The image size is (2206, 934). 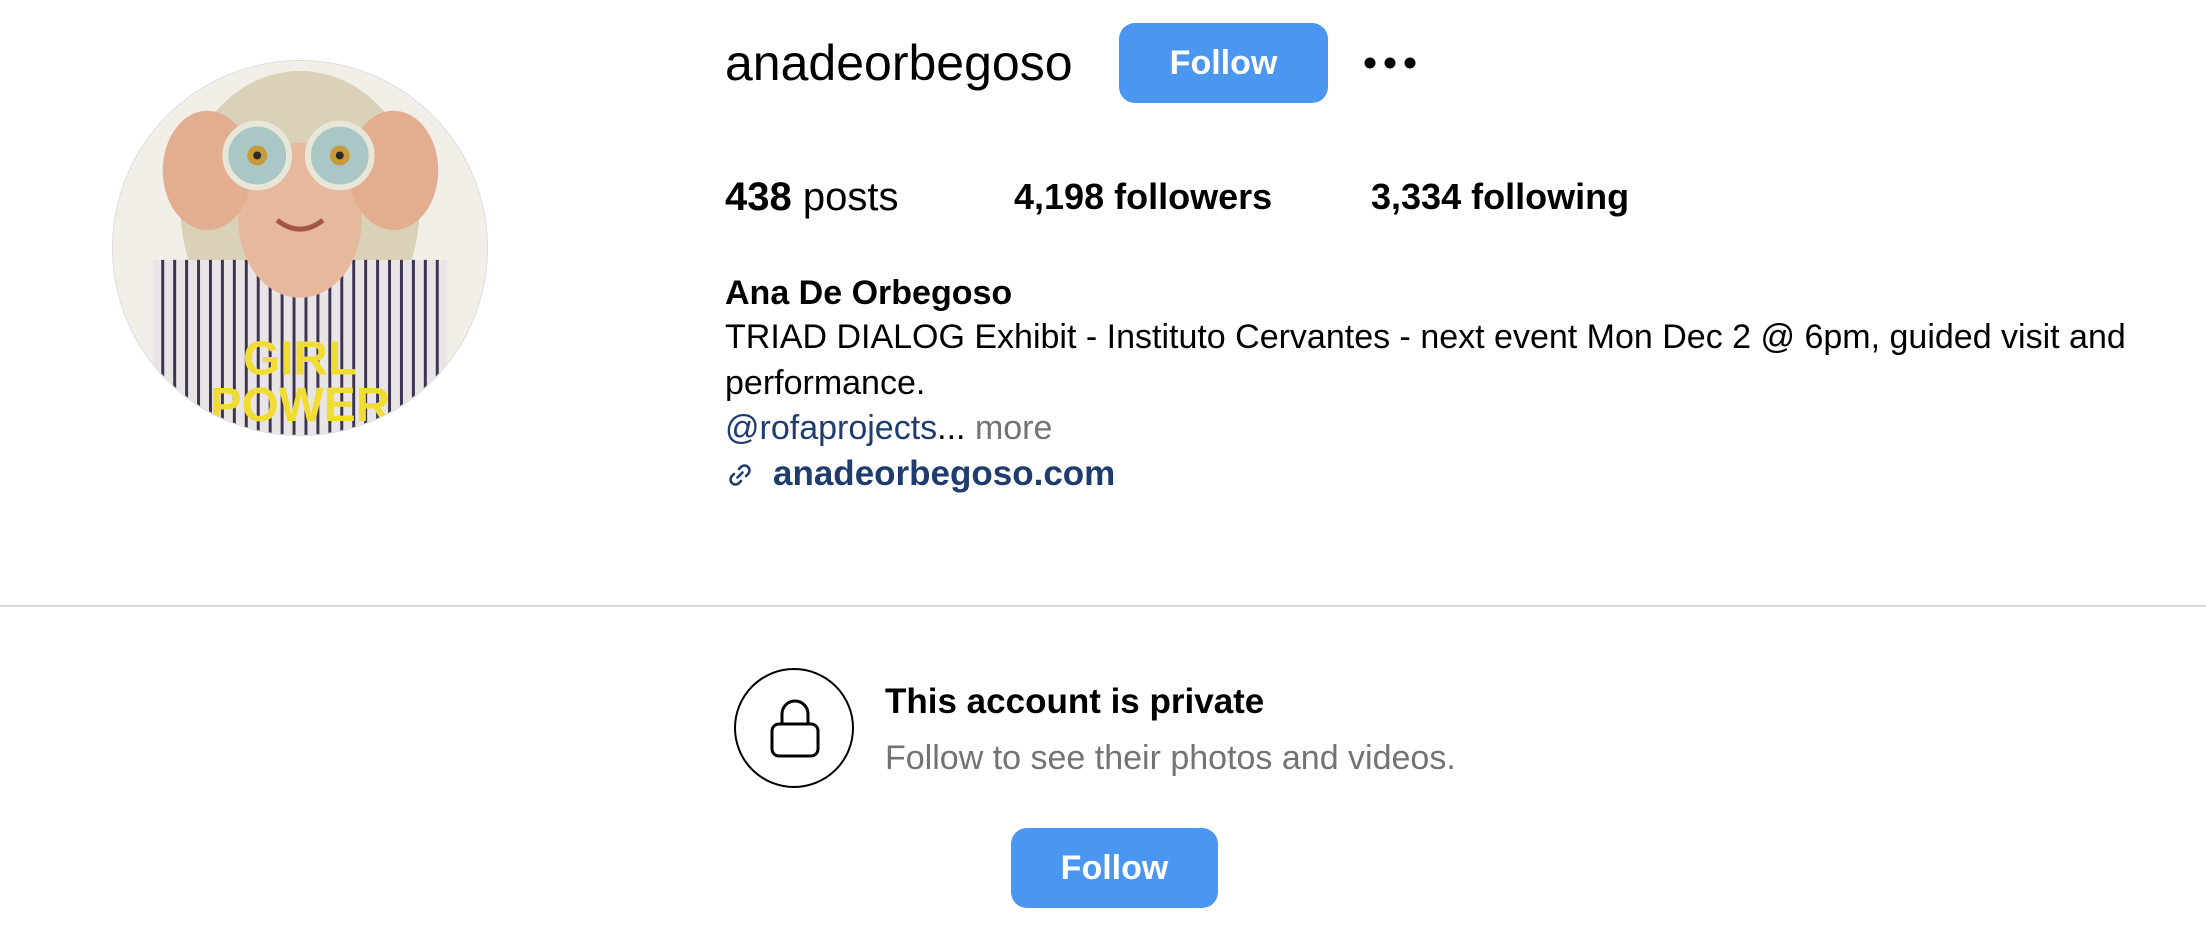 I want to click on following-count: 3,334 following, so click(x=1500, y=197).